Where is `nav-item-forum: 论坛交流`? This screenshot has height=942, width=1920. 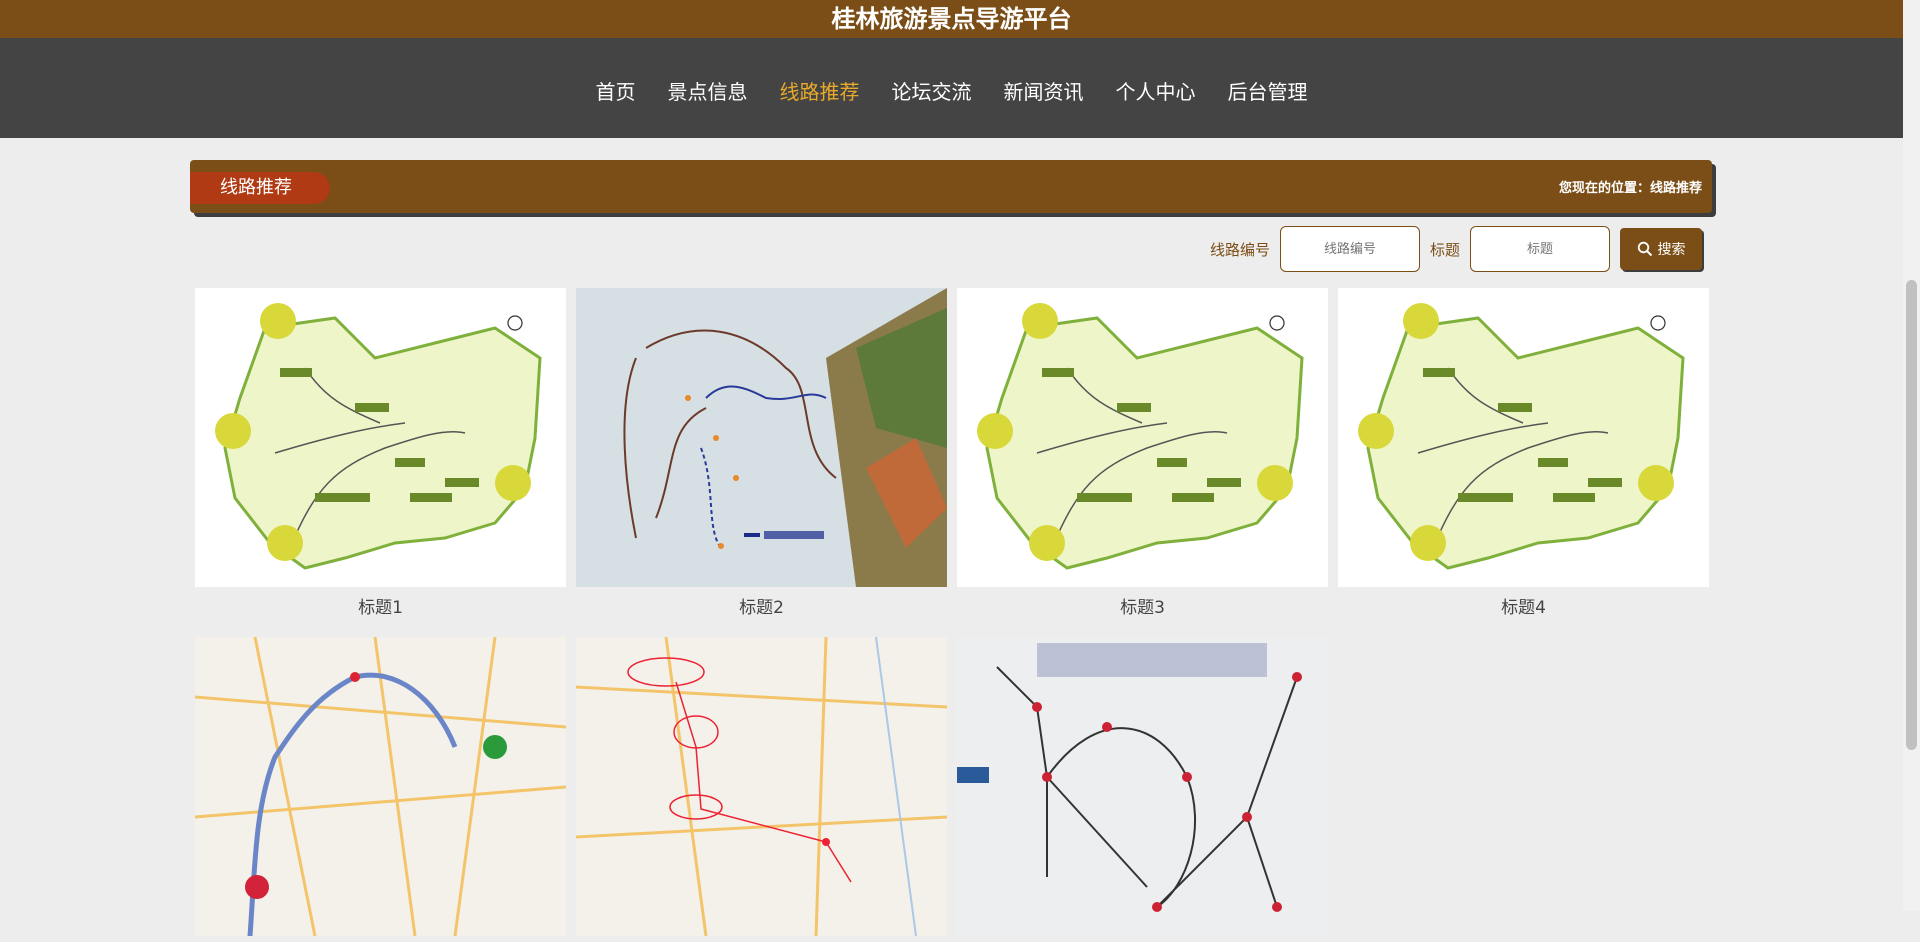
nav-item-forum: 论坛交流 is located at coordinates (932, 92).